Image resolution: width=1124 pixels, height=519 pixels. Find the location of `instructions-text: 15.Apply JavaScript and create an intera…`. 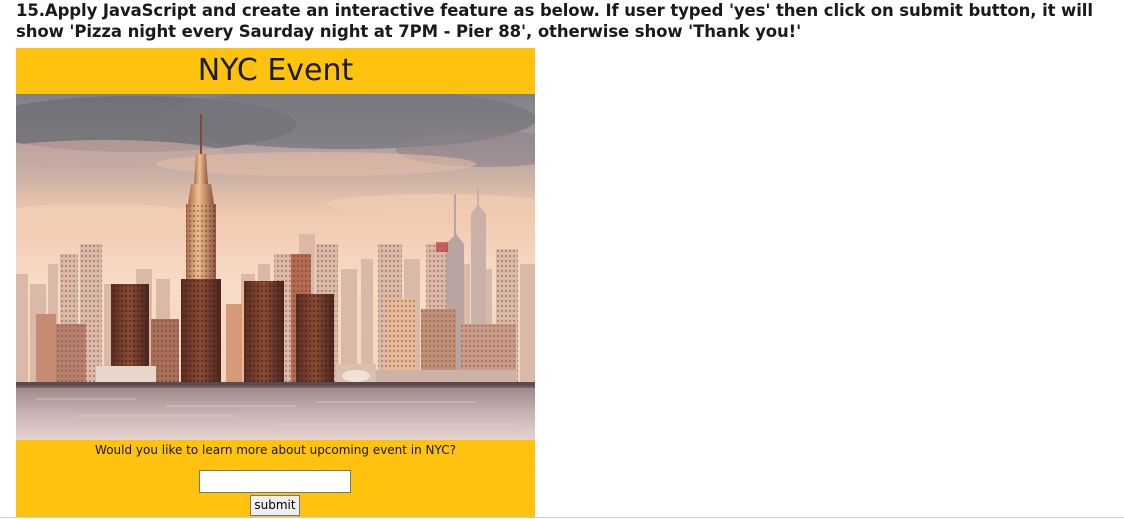

instructions-text: 15.Apply JavaScript and create an intera… is located at coordinates (561, 21).